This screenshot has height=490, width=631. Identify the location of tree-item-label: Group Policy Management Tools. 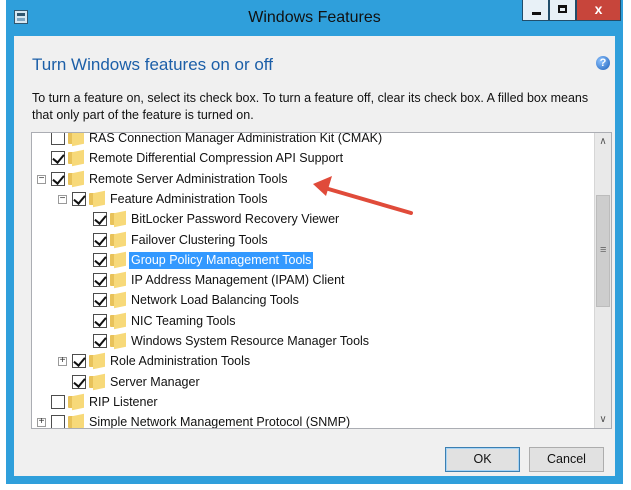
(221, 260).